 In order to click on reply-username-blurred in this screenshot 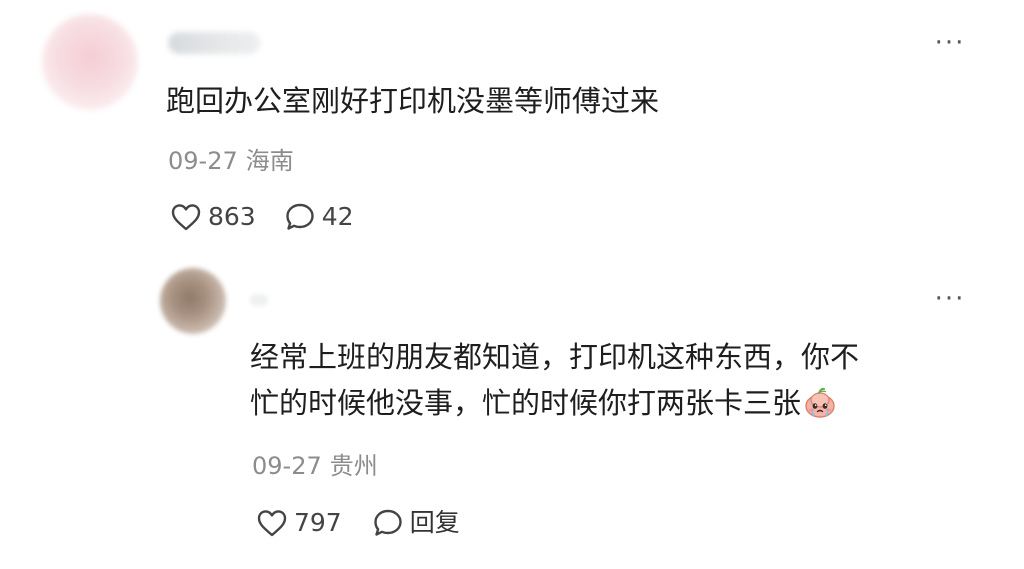, I will do `click(259, 300)`.